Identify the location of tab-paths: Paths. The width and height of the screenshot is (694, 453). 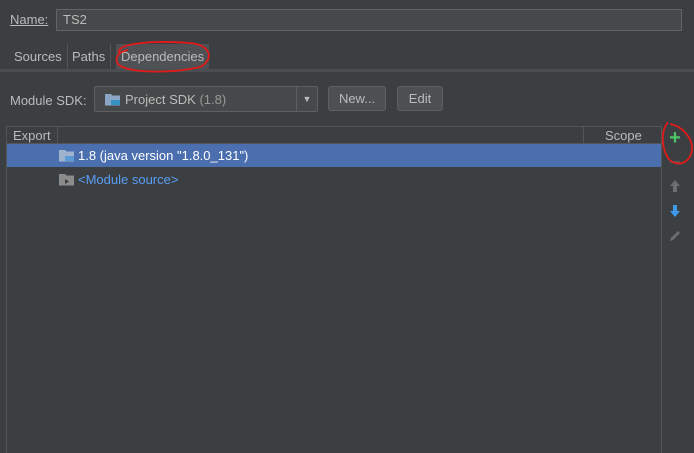
(89, 57).